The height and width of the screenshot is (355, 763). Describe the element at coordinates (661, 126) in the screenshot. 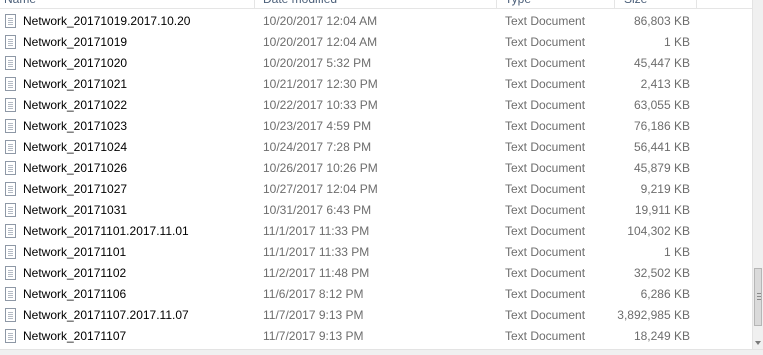

I see `file-size: 76,186 KB` at that location.